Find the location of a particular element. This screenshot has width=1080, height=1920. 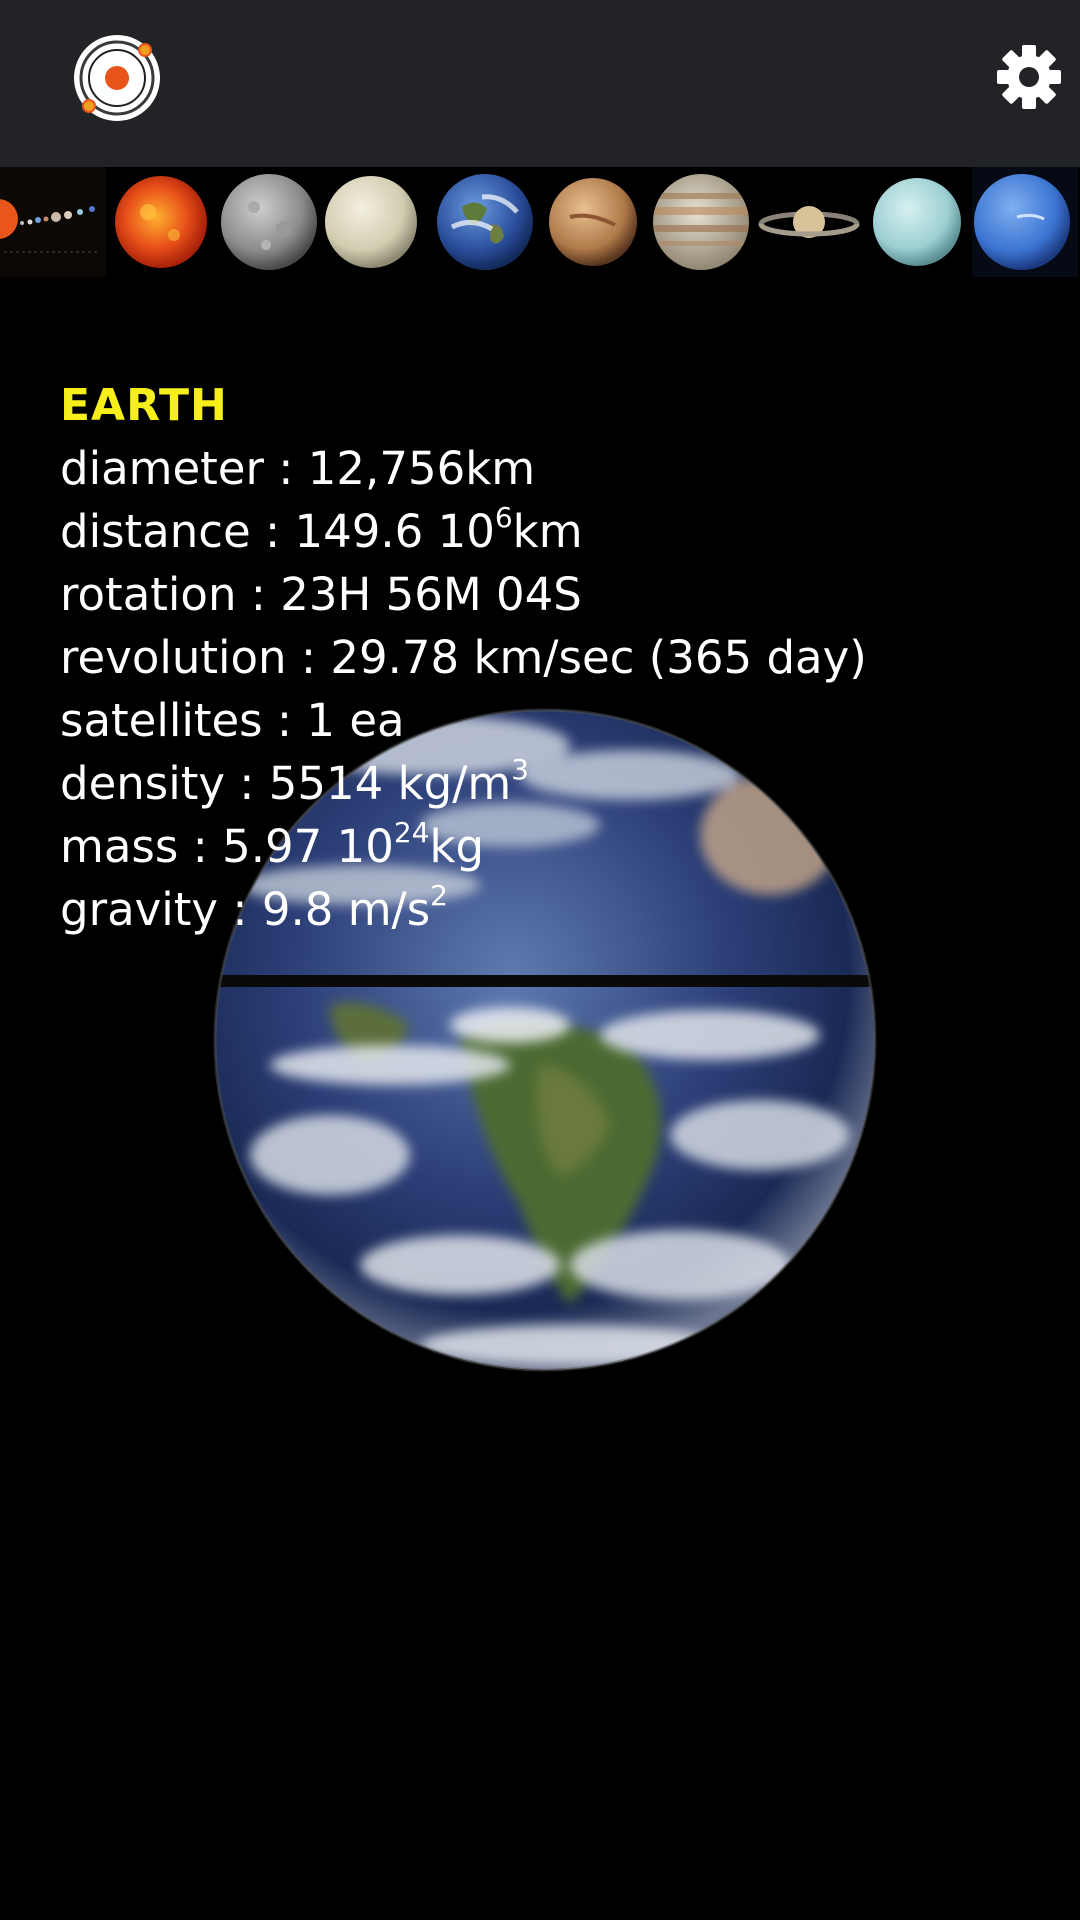

rotation-value: 23H 56M 04S is located at coordinates (431, 594).